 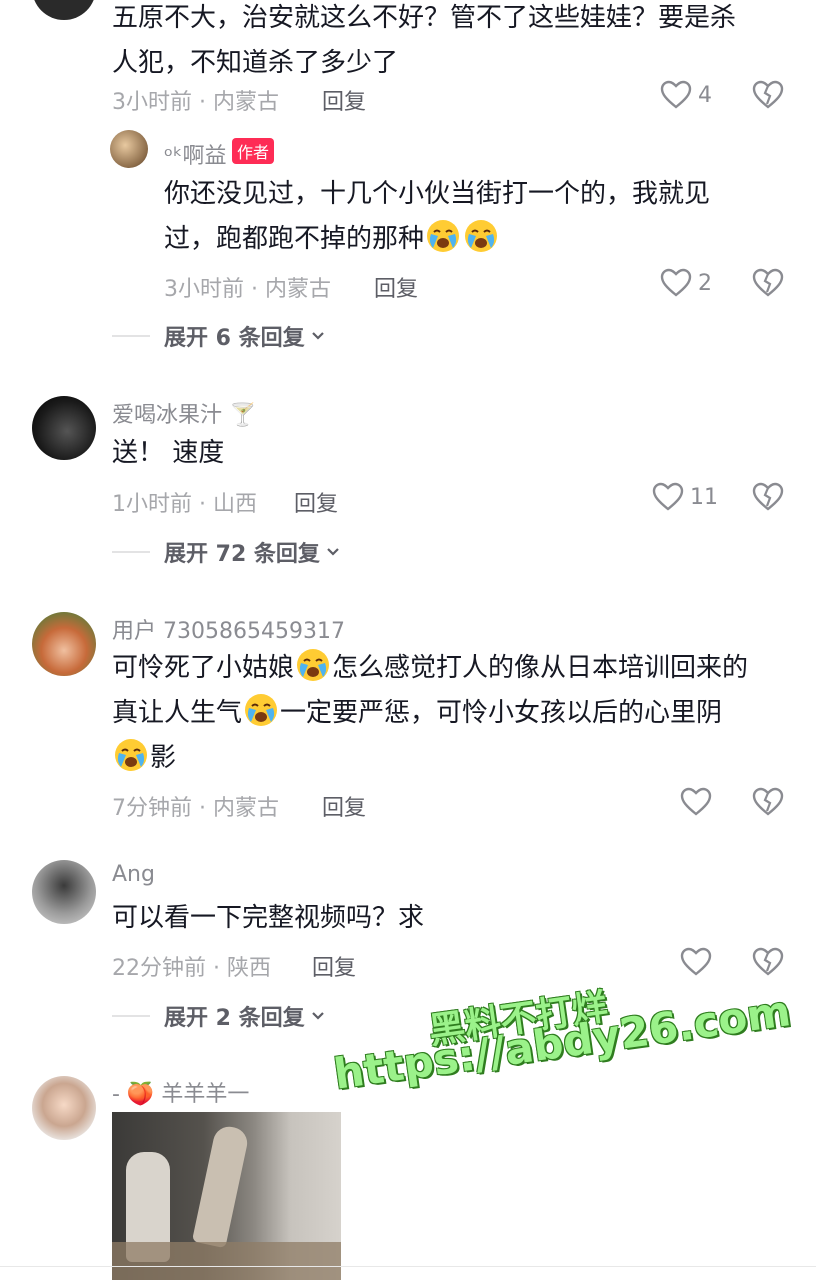 What do you see at coordinates (184, 504) in the screenshot?
I see `comment-time-location: 1小时前 · 山西` at bounding box center [184, 504].